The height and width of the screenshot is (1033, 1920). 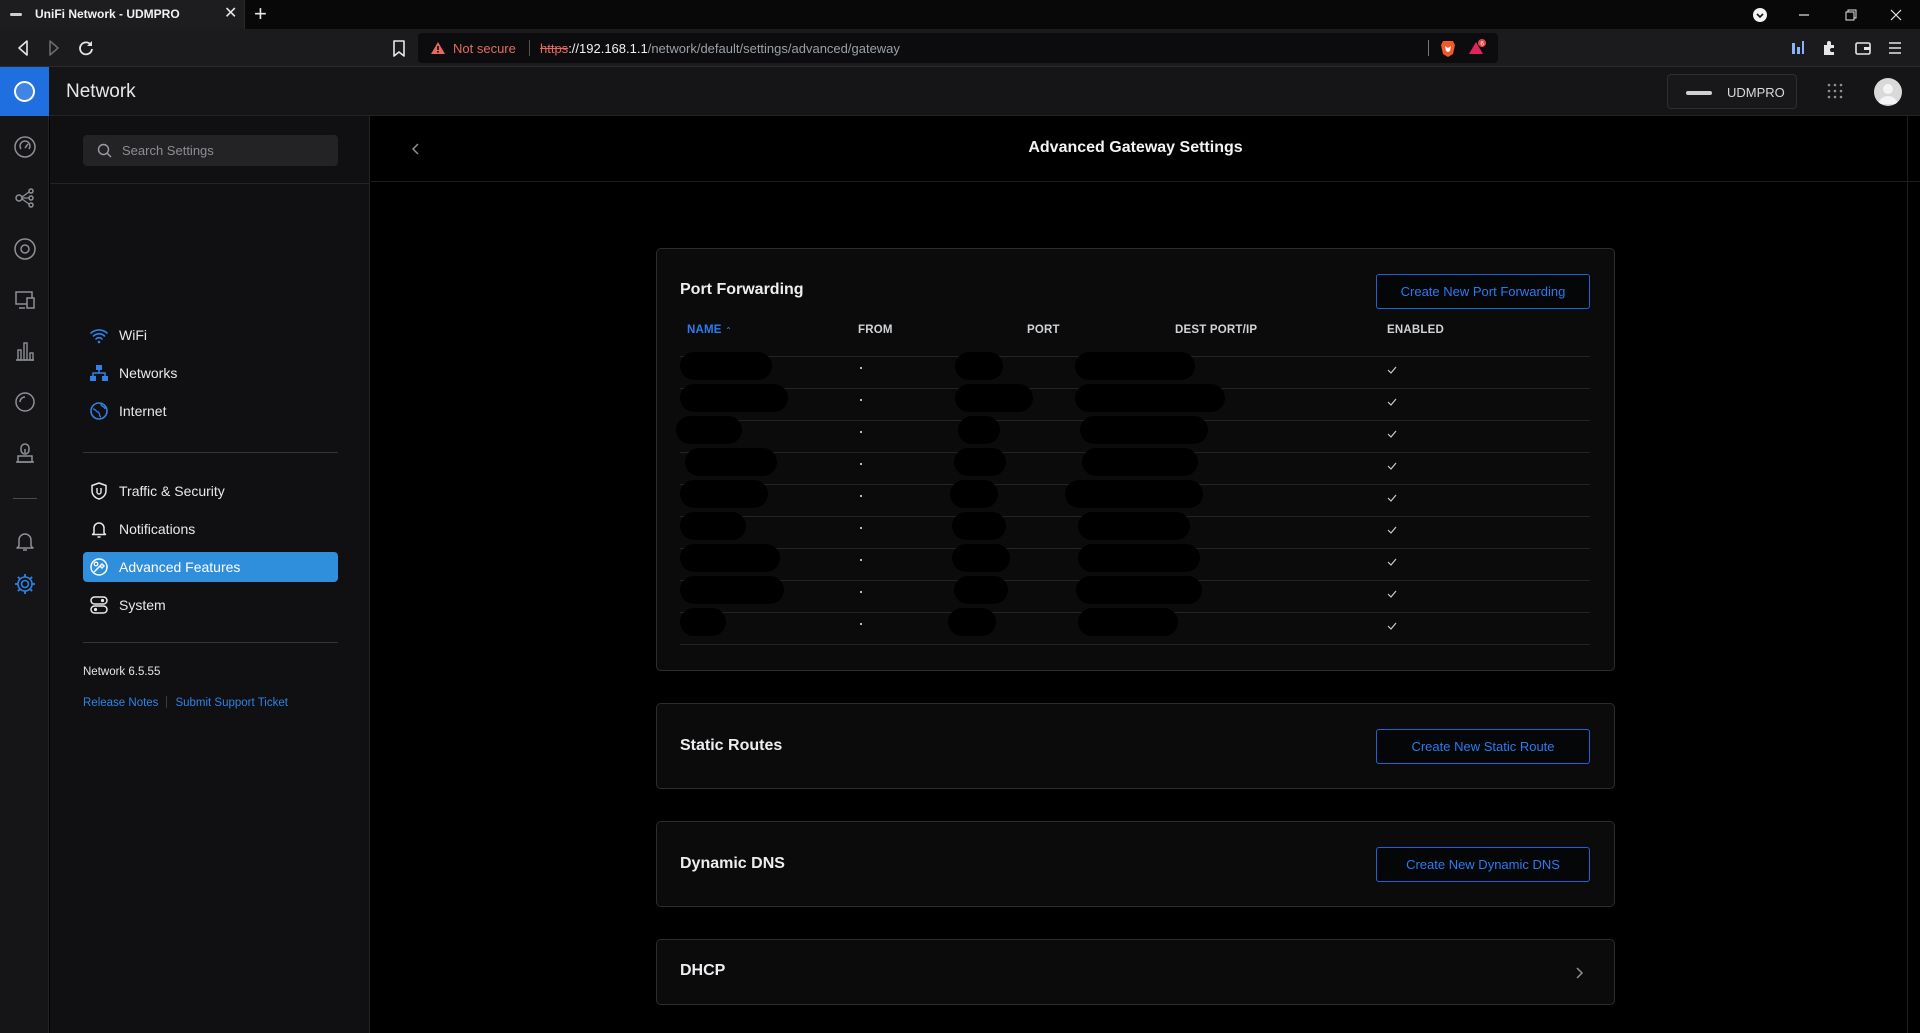 What do you see at coordinates (24, 91) in the screenshot?
I see `unifi-logo` at bounding box center [24, 91].